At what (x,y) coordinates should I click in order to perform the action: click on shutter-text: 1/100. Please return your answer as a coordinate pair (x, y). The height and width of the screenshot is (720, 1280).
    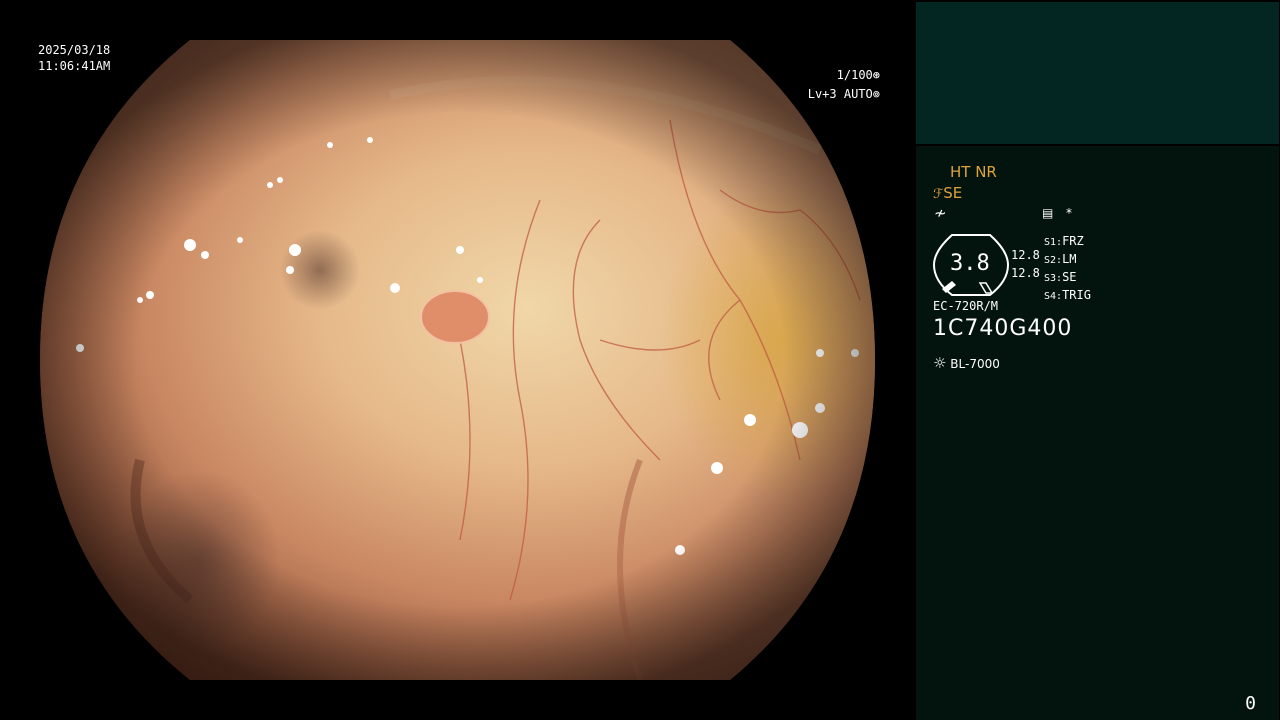
    Looking at the image, I should click on (854, 75).